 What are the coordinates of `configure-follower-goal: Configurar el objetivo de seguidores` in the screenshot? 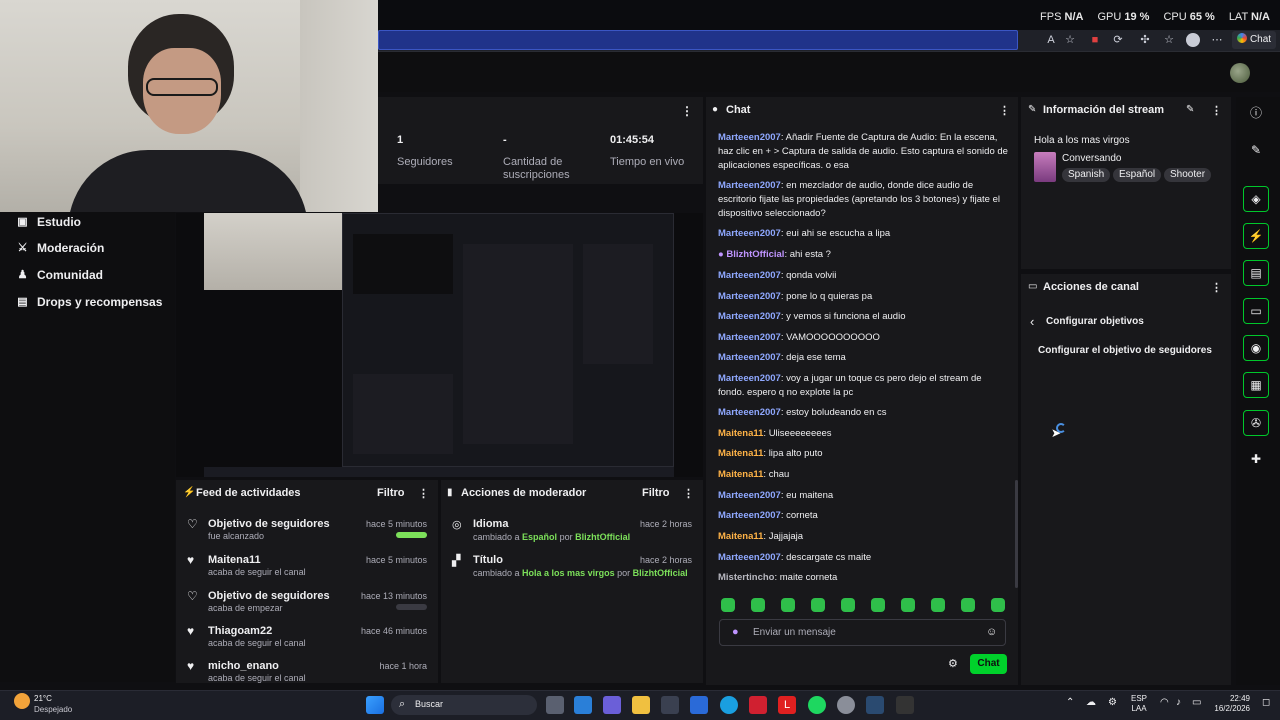 It's located at (1125, 350).